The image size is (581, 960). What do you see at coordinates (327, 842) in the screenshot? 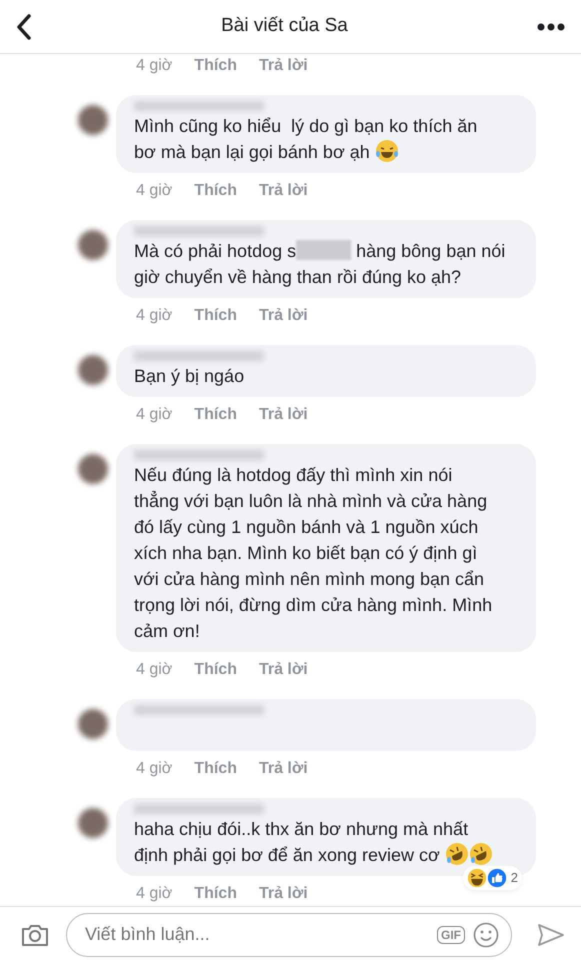
I see `comment-text: haha chịu đói..k thx ăn bơ nhưng mà nhất định phải gọi bơ để ăn xong review cơ` at bounding box center [327, 842].